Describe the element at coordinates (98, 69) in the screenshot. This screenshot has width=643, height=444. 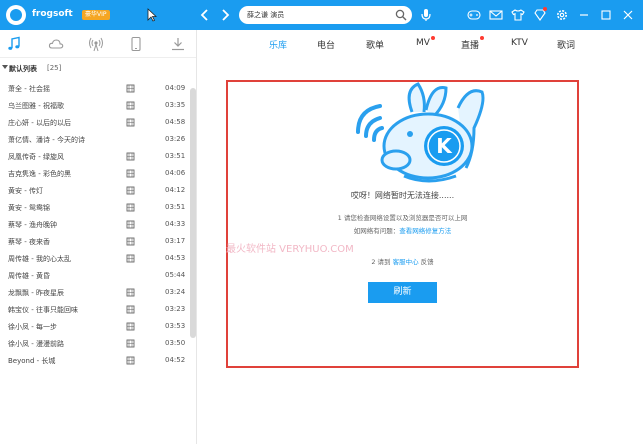
I see `playlist-header: 默认列表 [25]` at that location.